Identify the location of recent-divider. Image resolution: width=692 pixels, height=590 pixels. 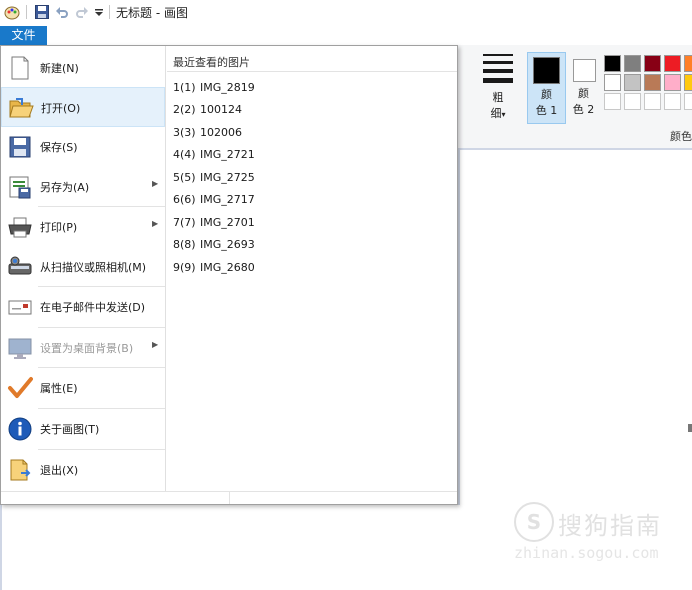
(312, 71).